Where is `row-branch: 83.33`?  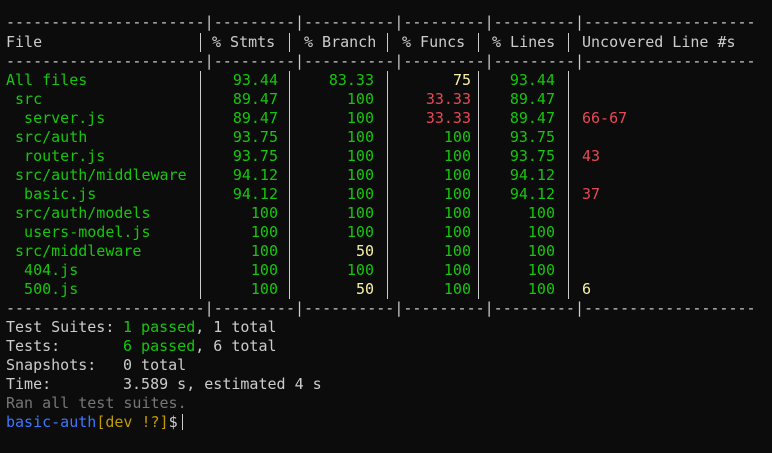 row-branch: 83.33 is located at coordinates (351, 80).